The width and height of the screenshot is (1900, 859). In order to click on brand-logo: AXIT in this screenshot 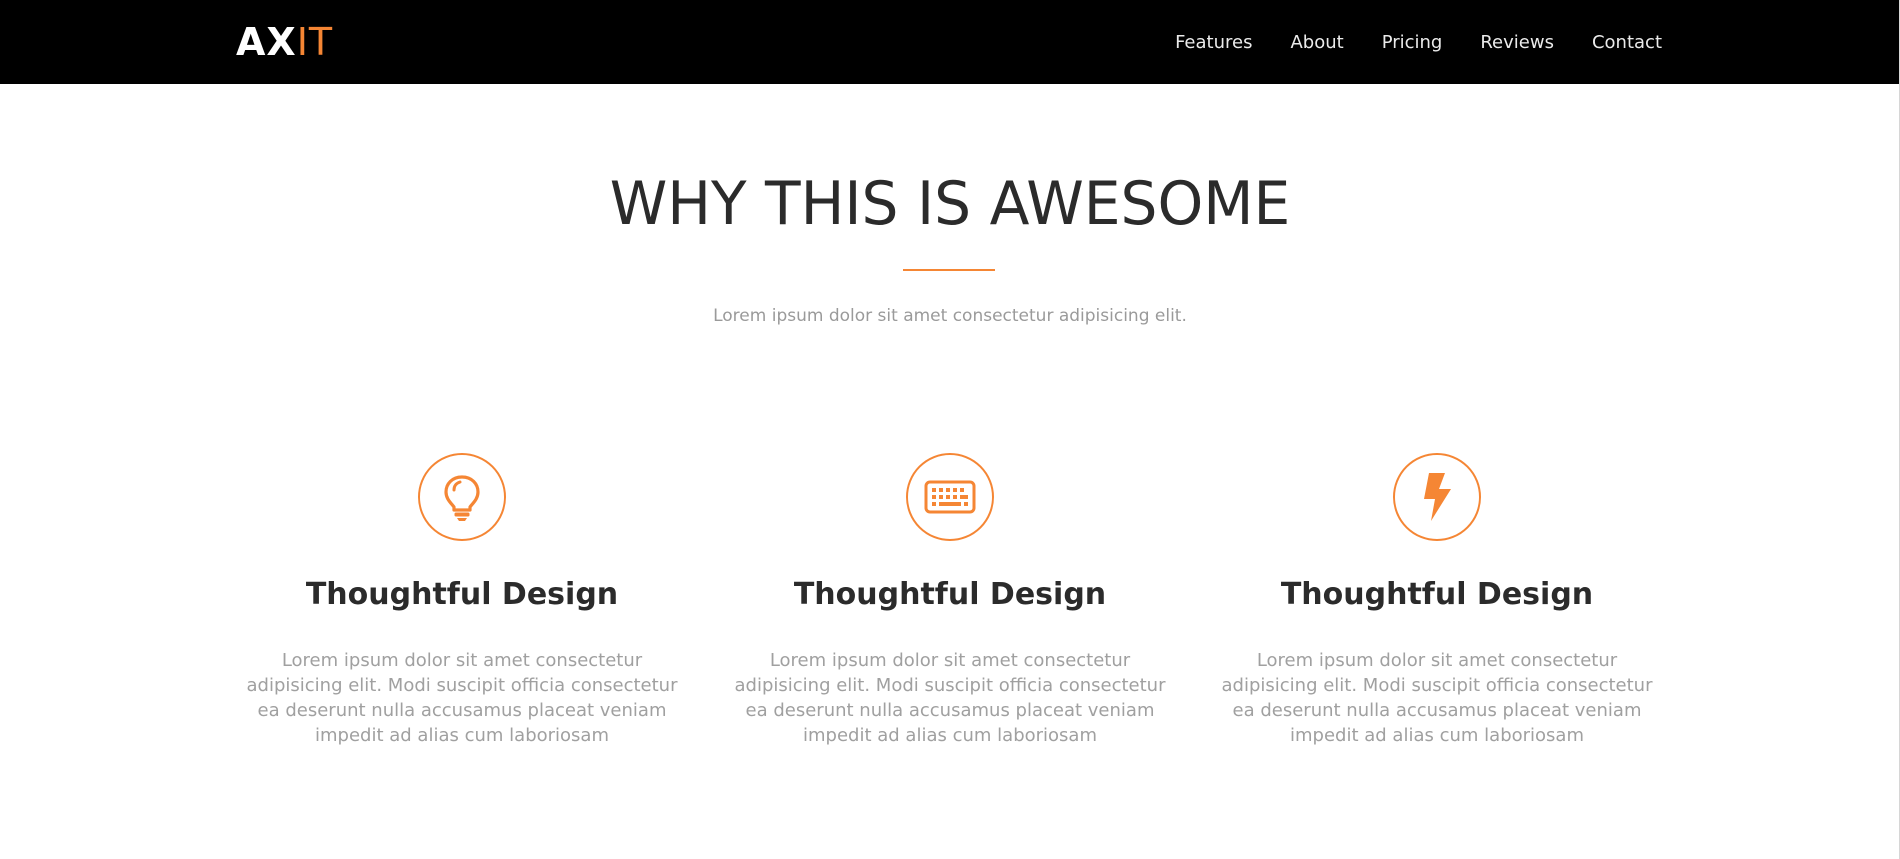, I will do `click(284, 42)`.